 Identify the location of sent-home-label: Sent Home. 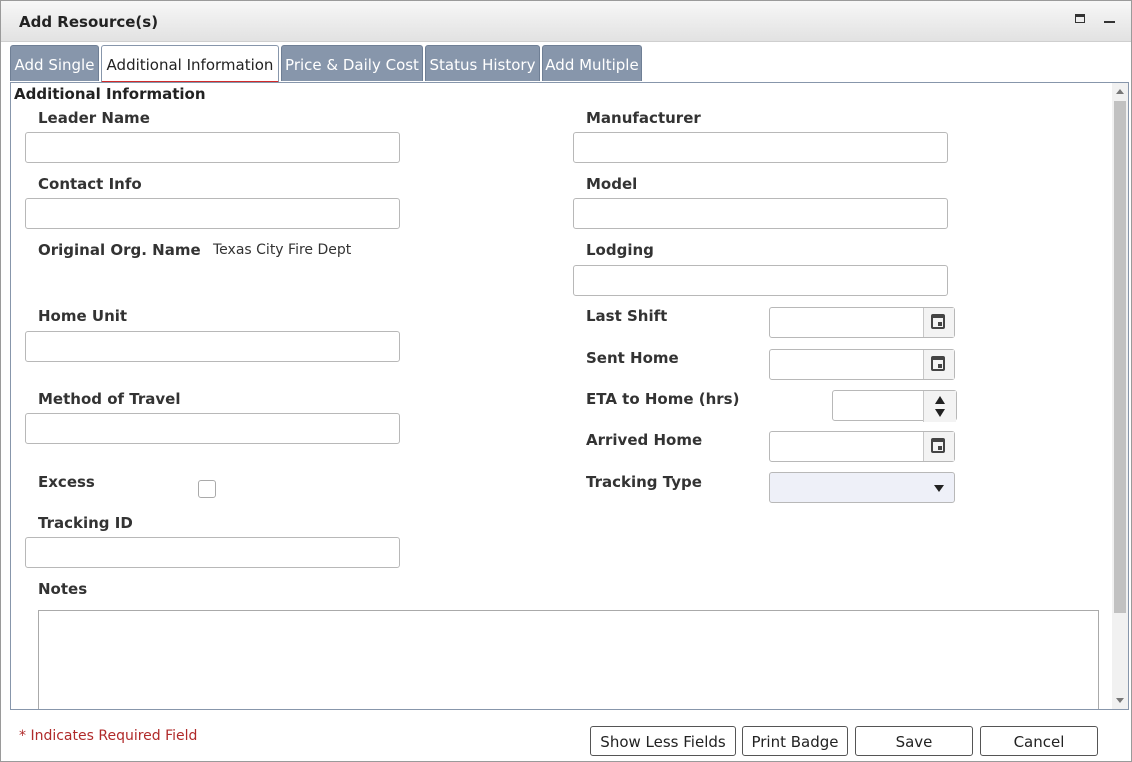
(632, 358).